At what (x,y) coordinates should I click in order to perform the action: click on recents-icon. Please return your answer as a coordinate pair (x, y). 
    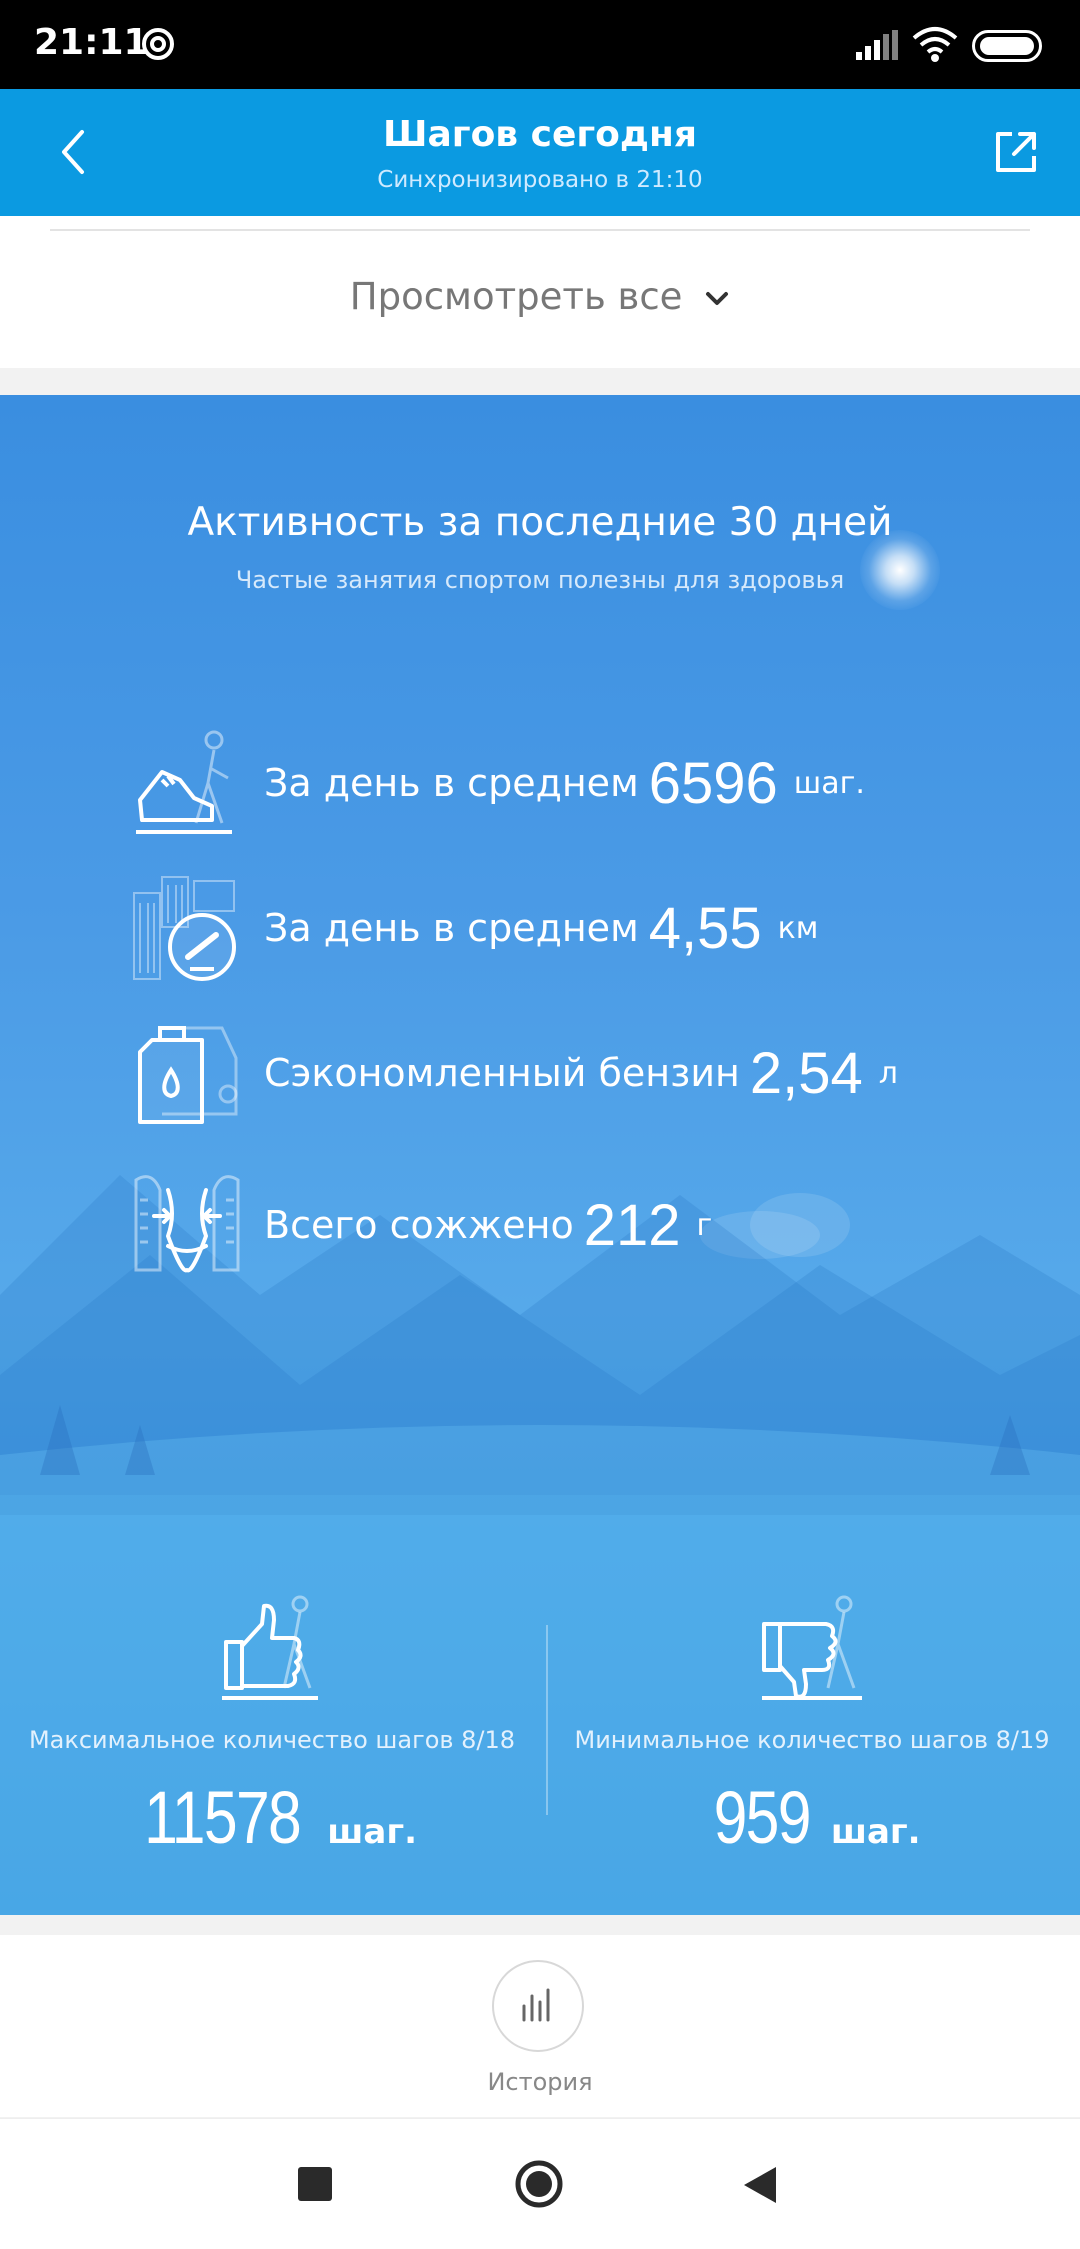
    Looking at the image, I should click on (315, 2184).